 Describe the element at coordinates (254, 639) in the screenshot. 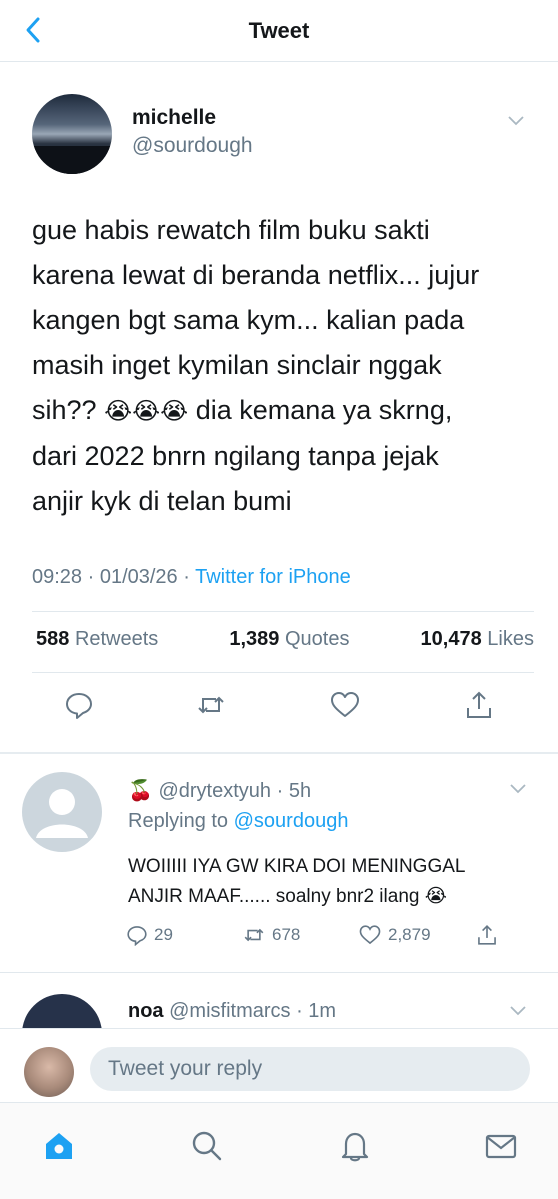

I see `quotes-count: 1,389` at that location.